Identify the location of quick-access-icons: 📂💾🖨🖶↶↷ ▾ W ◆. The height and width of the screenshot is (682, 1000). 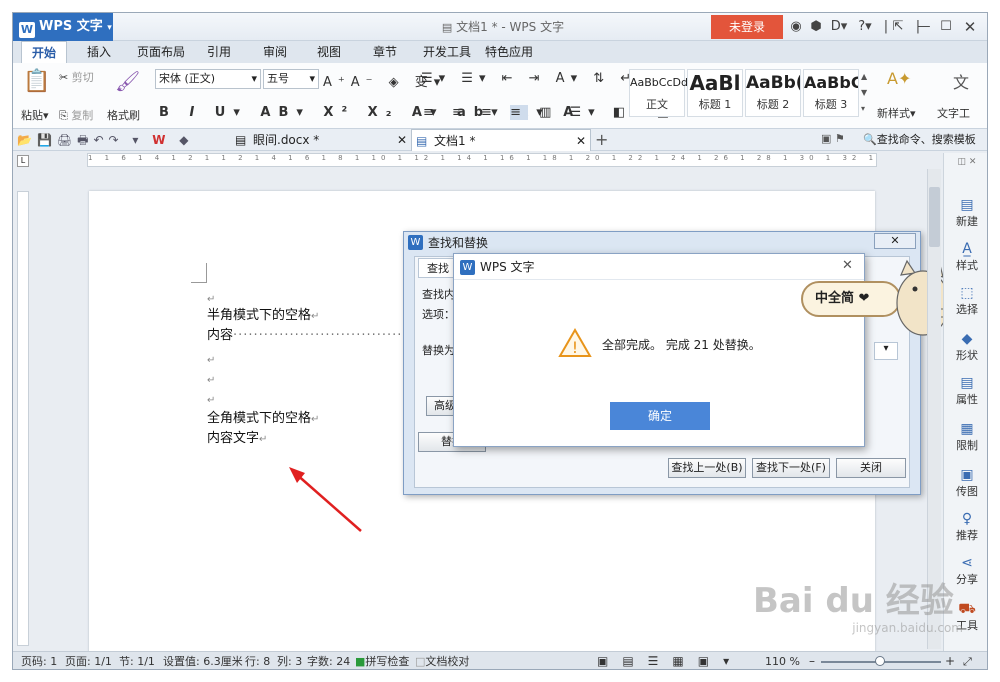
(105, 141).